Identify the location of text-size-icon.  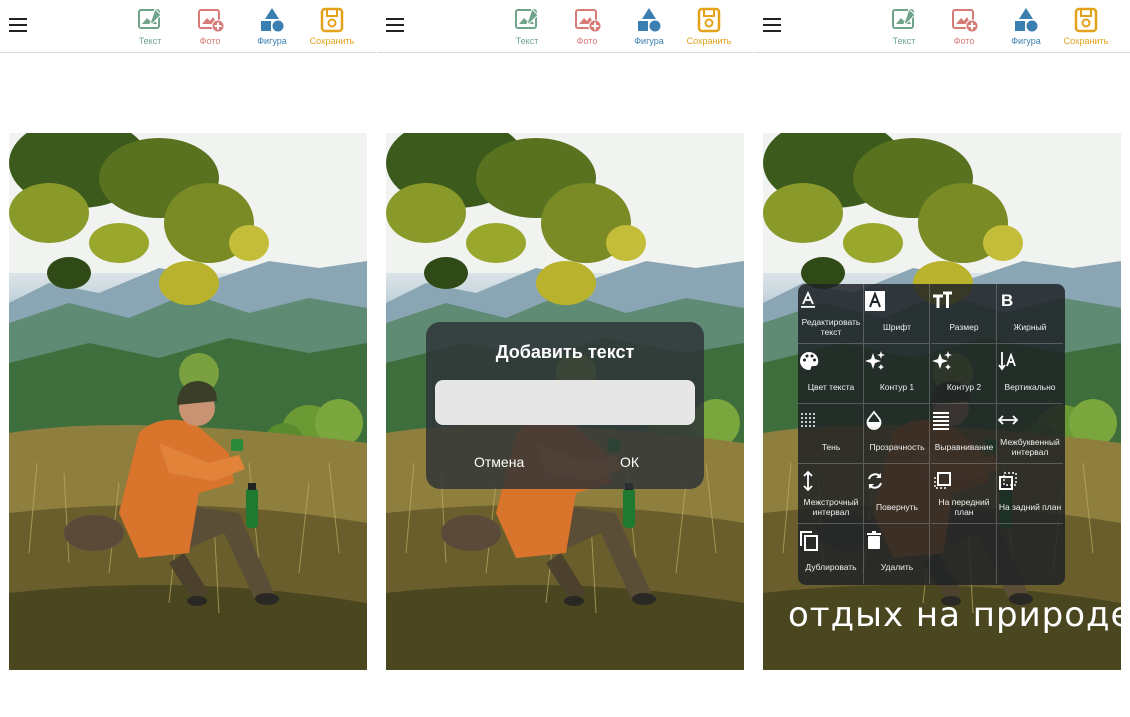
(942, 299).